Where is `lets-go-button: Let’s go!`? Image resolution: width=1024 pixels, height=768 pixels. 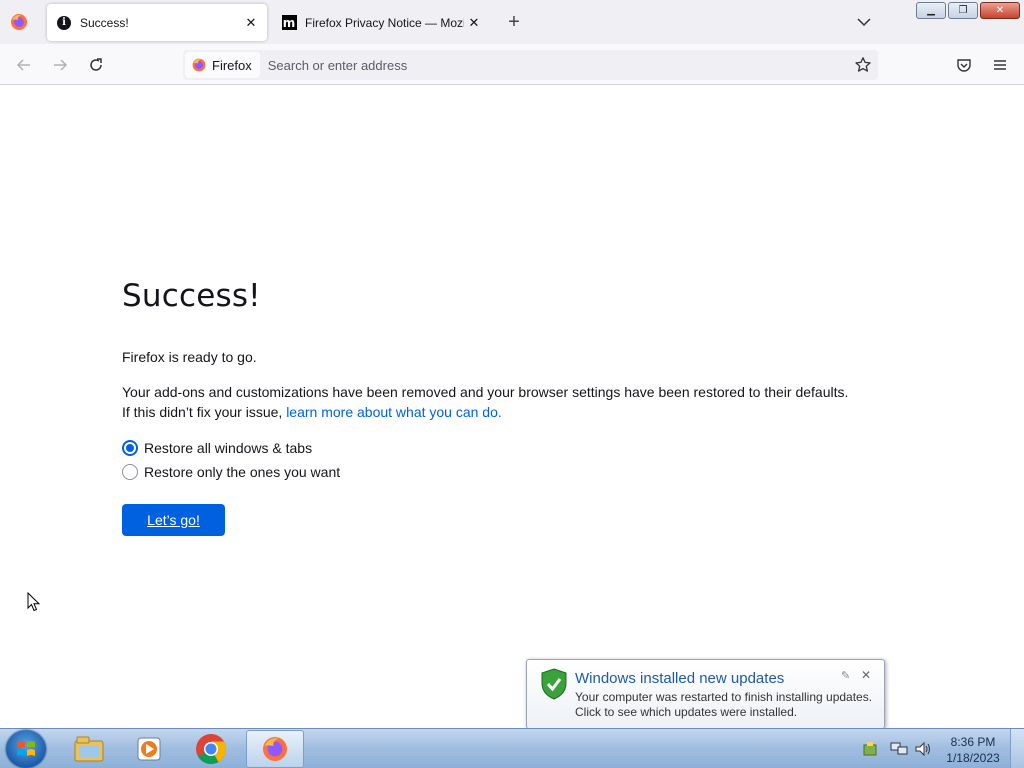 lets-go-button: Let’s go! is located at coordinates (173, 520).